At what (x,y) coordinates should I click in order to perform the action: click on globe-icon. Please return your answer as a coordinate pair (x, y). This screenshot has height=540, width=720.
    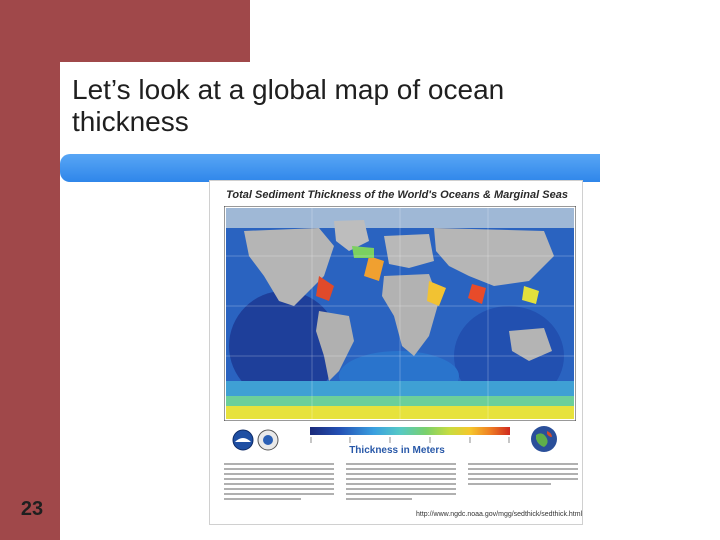
    Looking at the image, I should click on (544, 439).